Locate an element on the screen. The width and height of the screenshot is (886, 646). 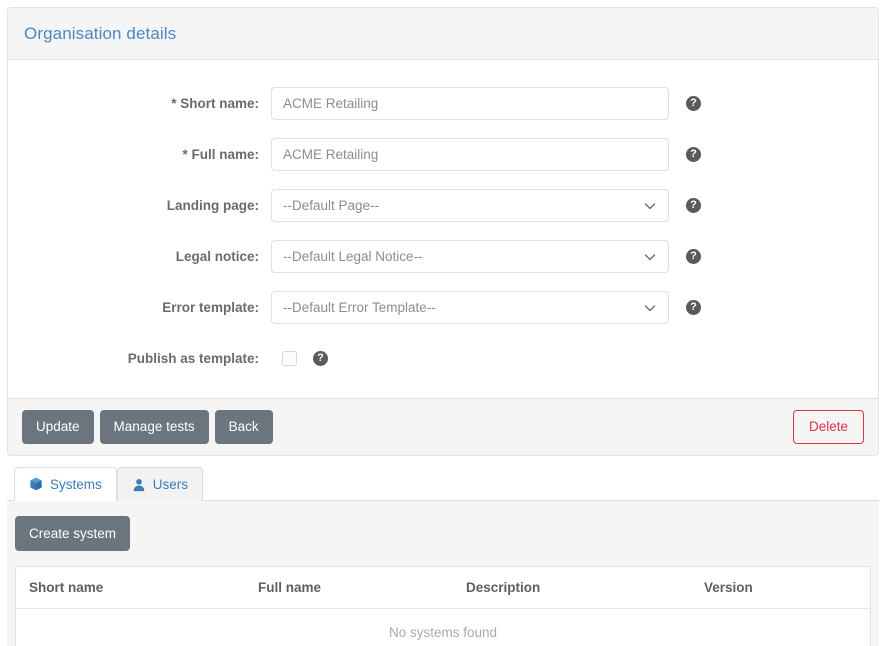
column-header-version: Version is located at coordinates (787, 588).